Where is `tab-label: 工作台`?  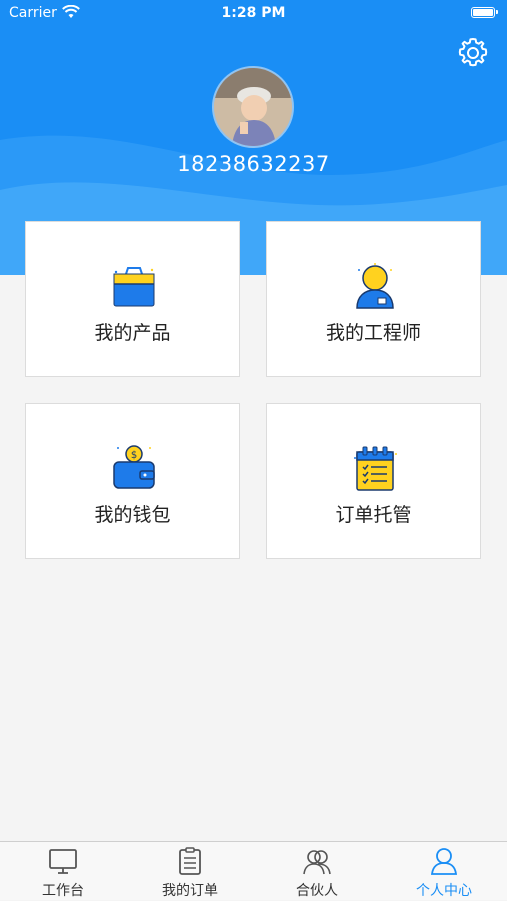 tab-label: 工作台 is located at coordinates (63, 891).